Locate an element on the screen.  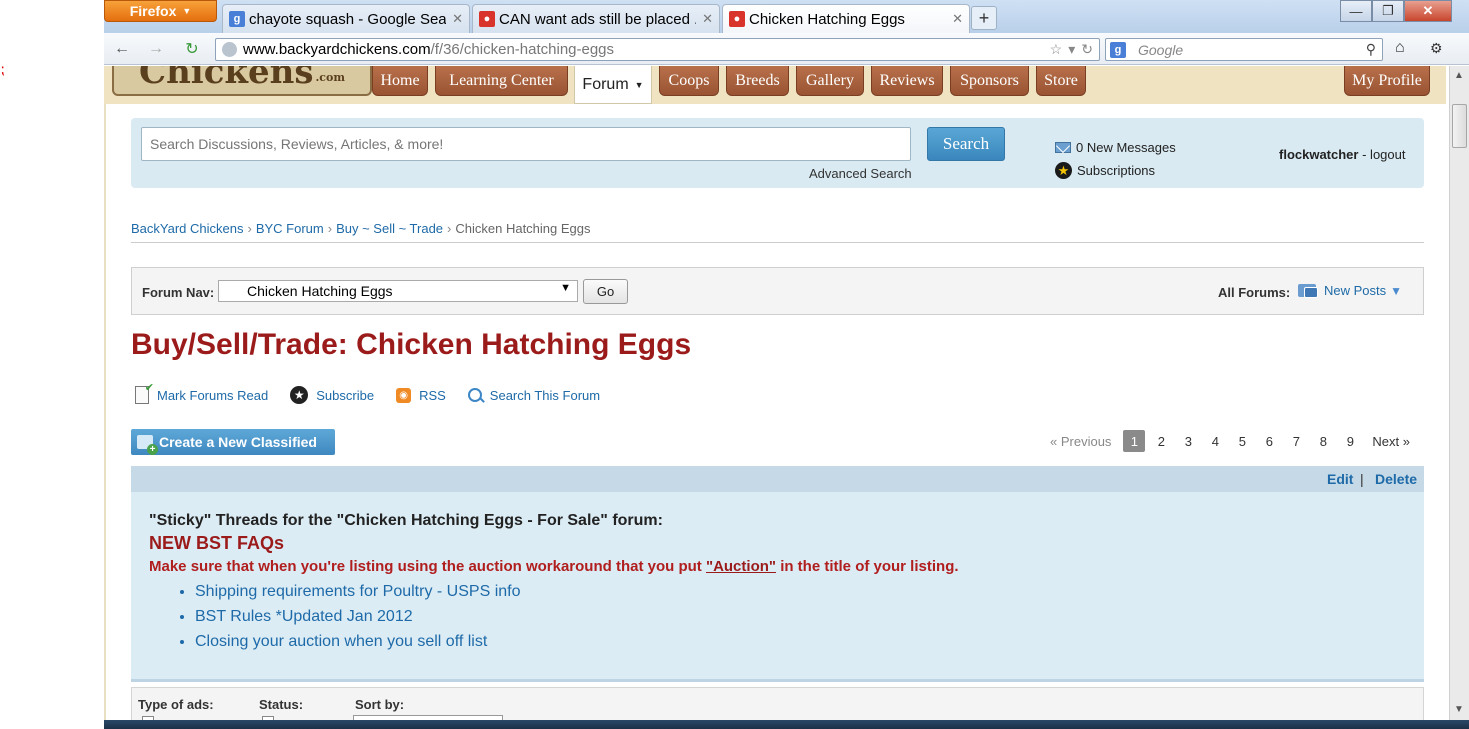
home-icon: ⌂ is located at coordinates (1400, 48).